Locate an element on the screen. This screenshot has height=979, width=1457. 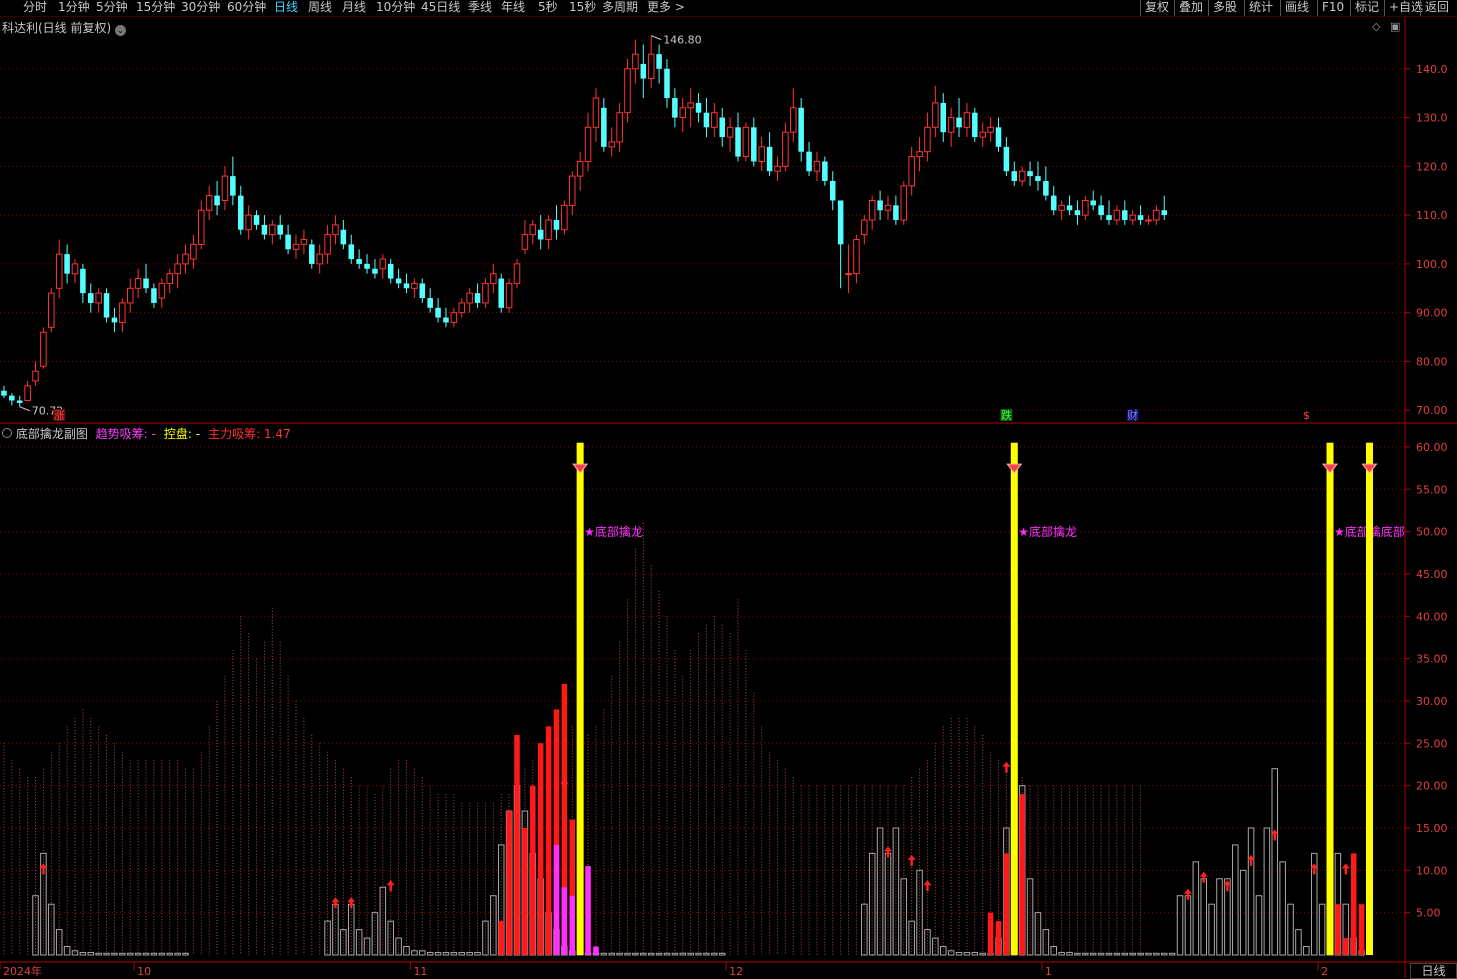
sub-y-tick-label: 15.00 is located at coordinates (1432, 828).